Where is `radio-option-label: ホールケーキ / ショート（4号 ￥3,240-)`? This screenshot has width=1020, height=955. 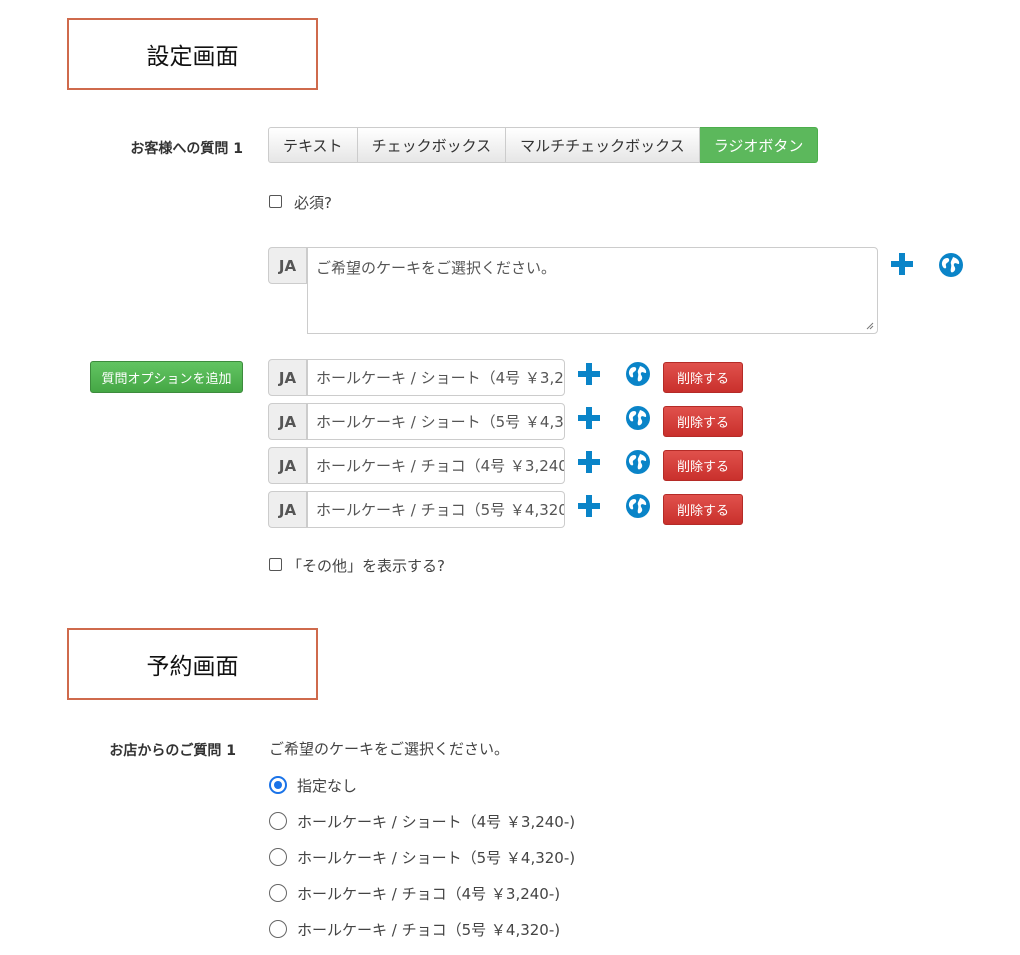 radio-option-label: ホールケーキ / ショート（4号 ￥3,240-) is located at coordinates (436, 822).